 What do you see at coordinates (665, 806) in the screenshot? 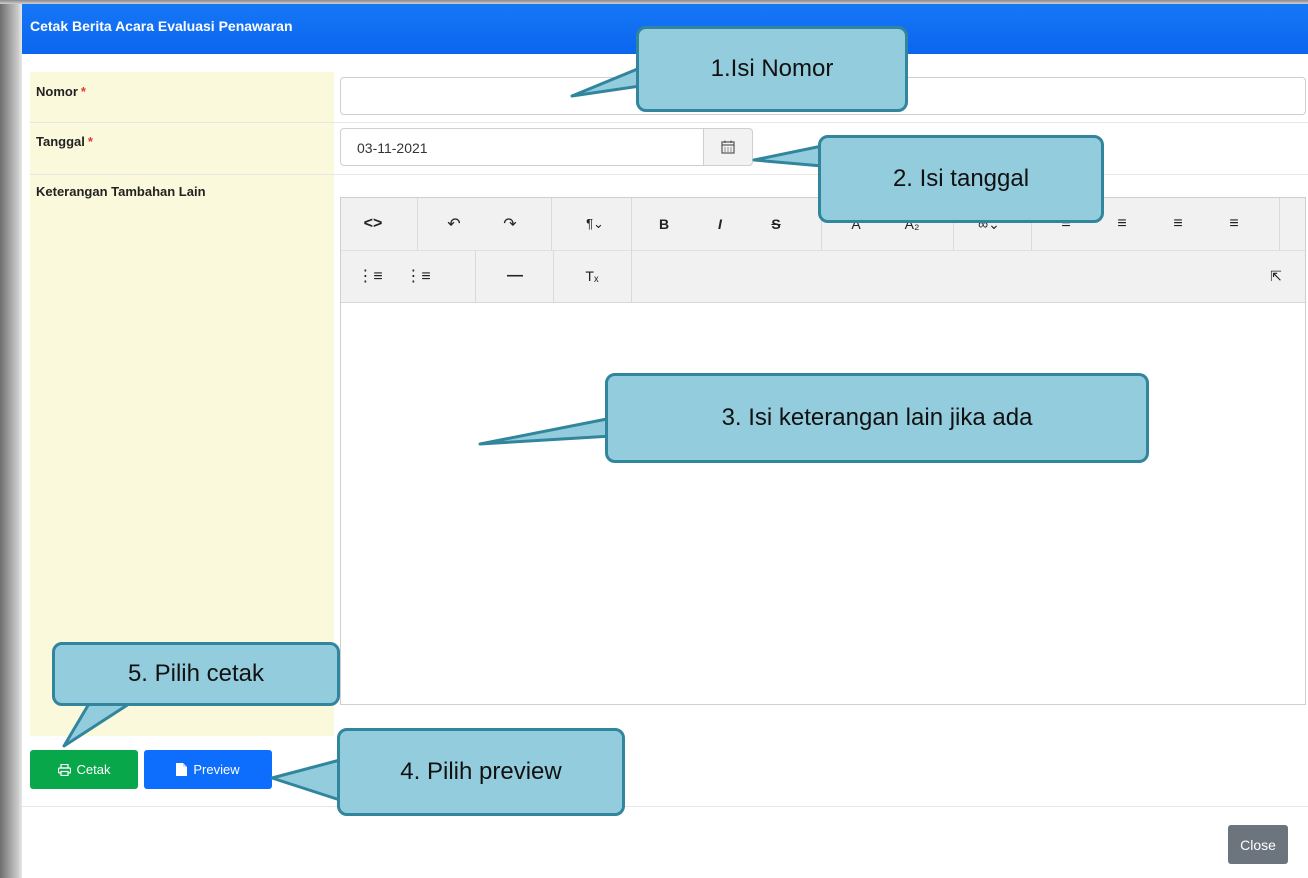
I see `footer-divider` at bounding box center [665, 806].